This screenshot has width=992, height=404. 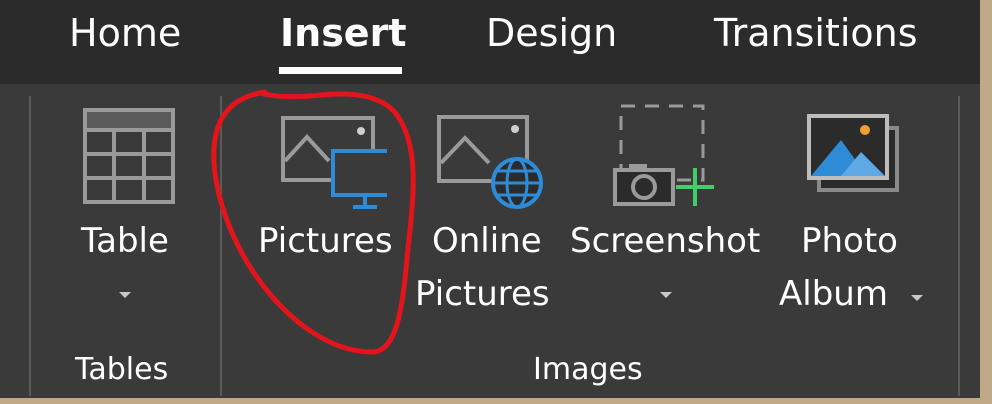 I want to click on tab-insert: Insert, so click(x=343, y=33).